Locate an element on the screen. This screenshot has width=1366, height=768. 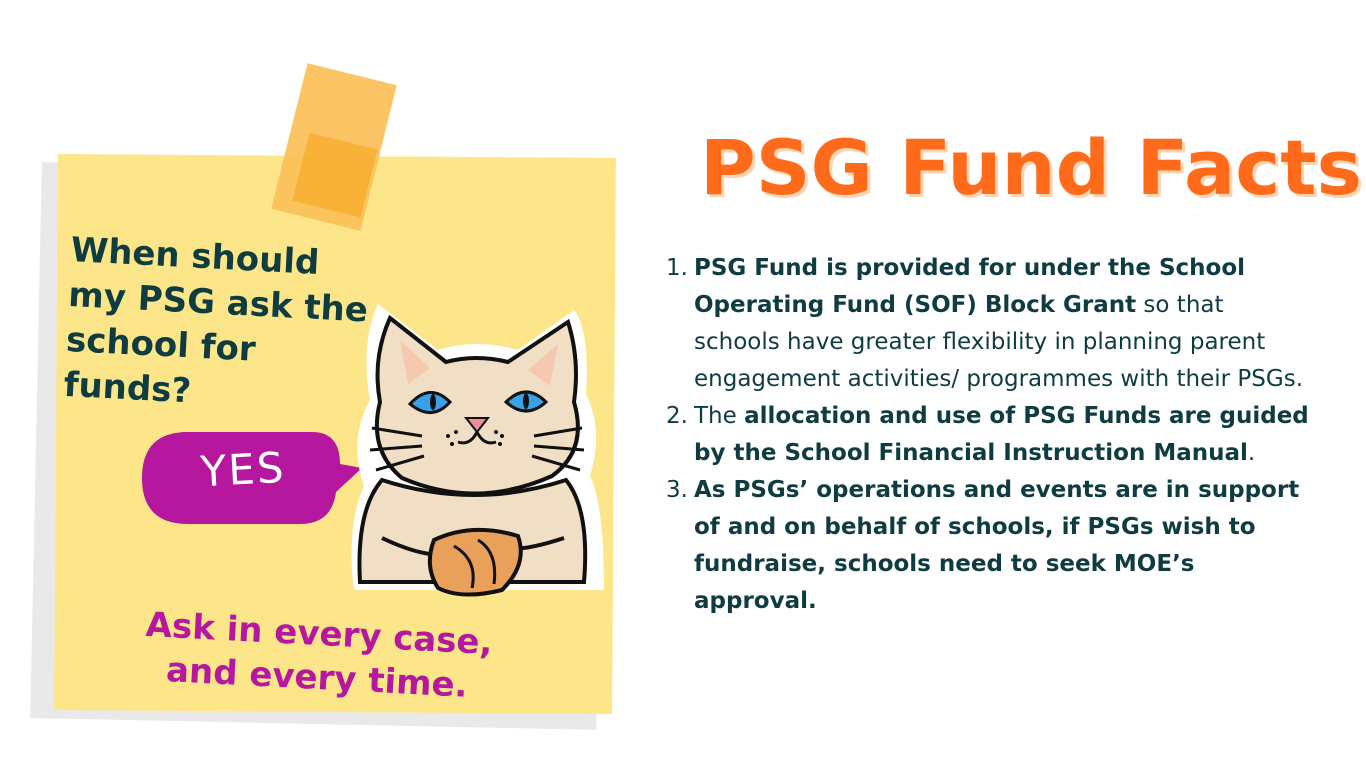
fact-text: The is located at coordinates (719, 416).